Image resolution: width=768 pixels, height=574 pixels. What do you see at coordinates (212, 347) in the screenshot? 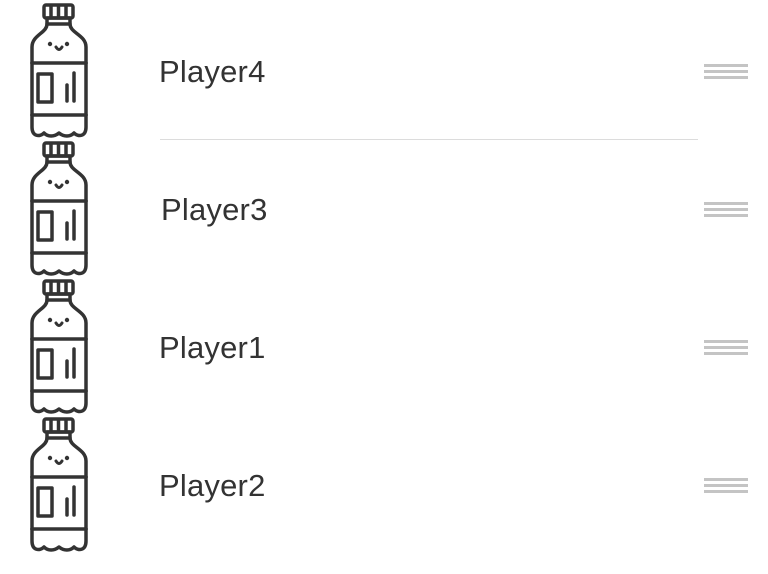
I see `player-name: Player1` at bounding box center [212, 347].